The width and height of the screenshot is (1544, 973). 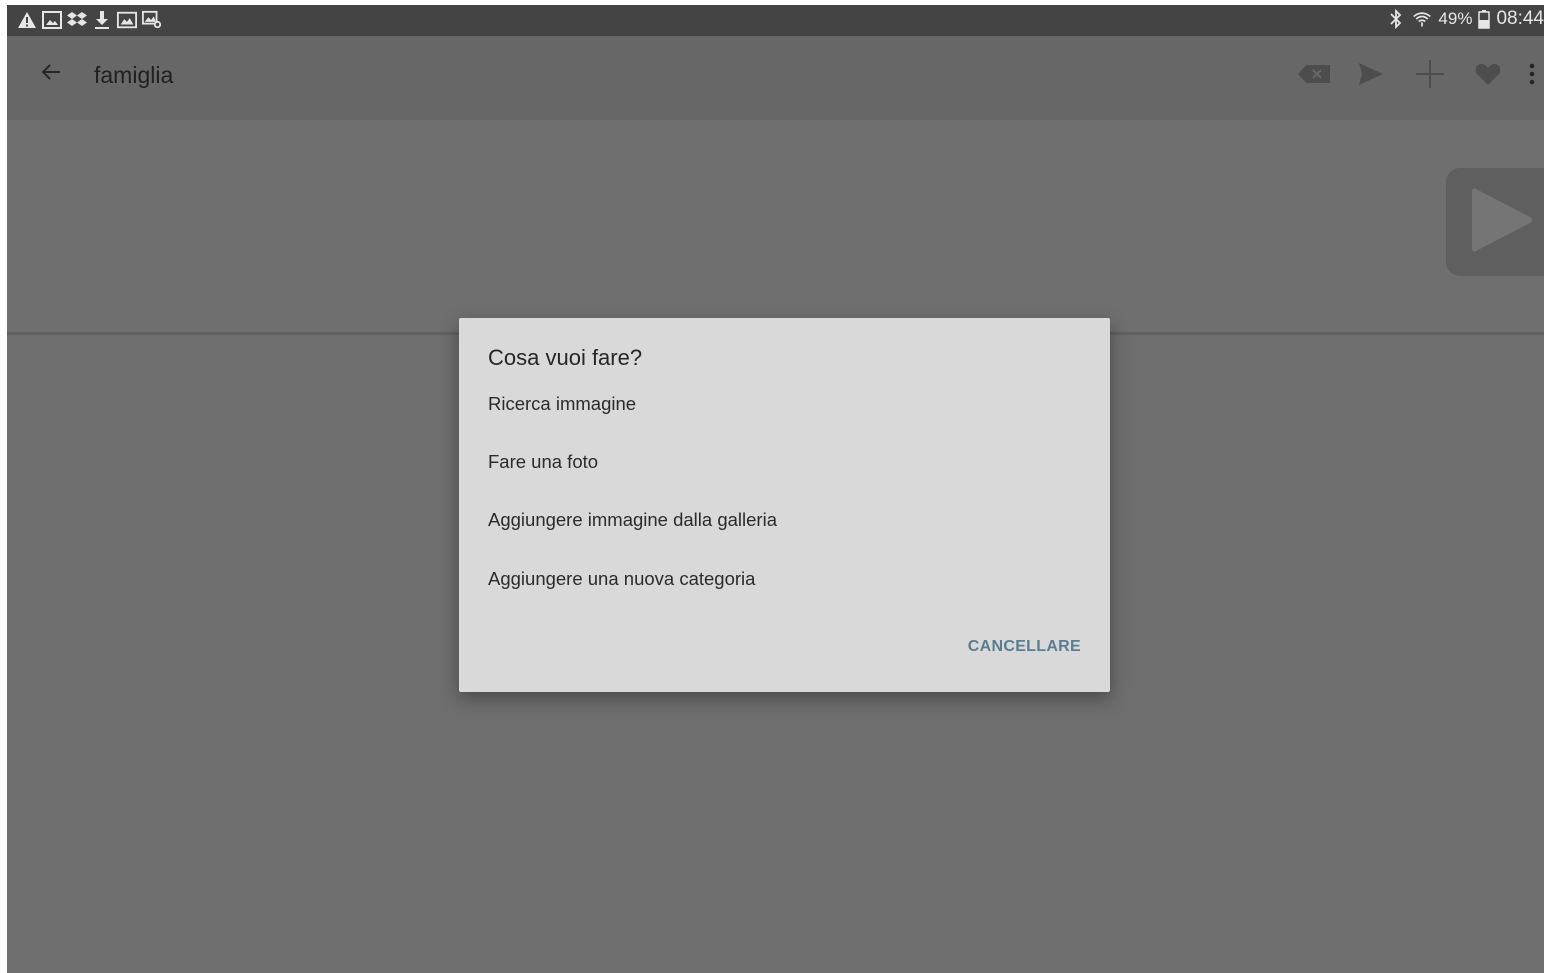 I want to click on wifi-icon, so click(x=1422, y=19).